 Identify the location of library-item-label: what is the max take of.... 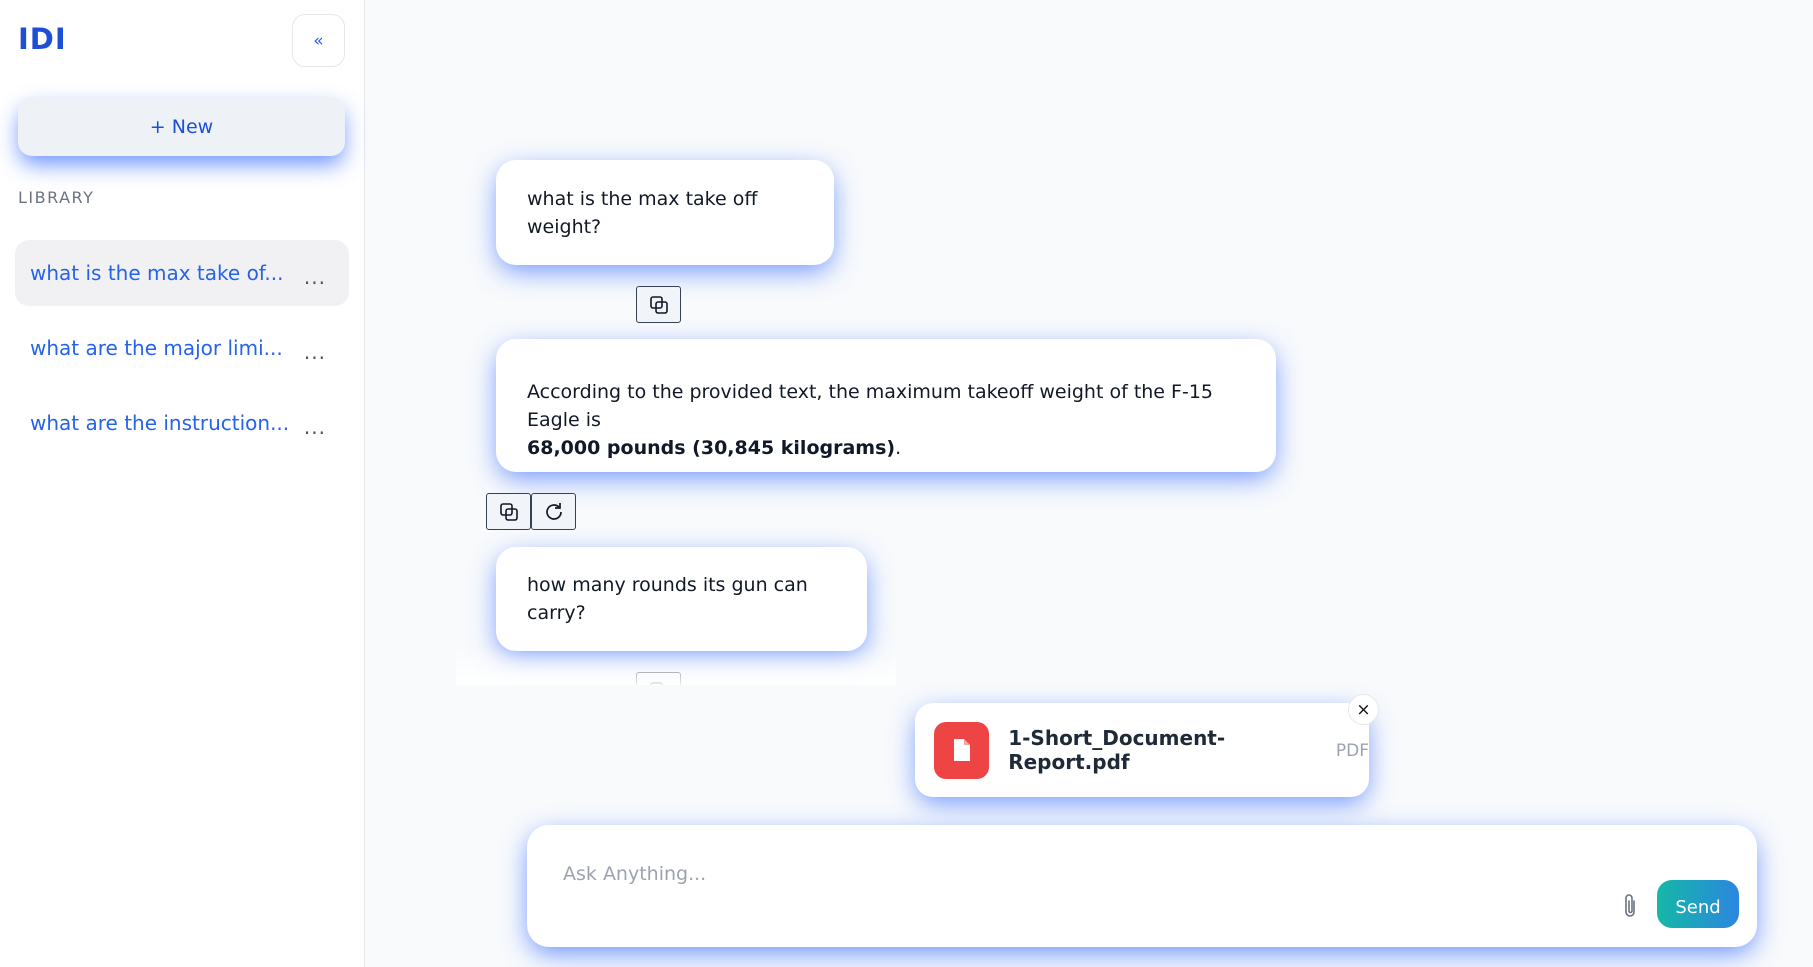
(157, 273).